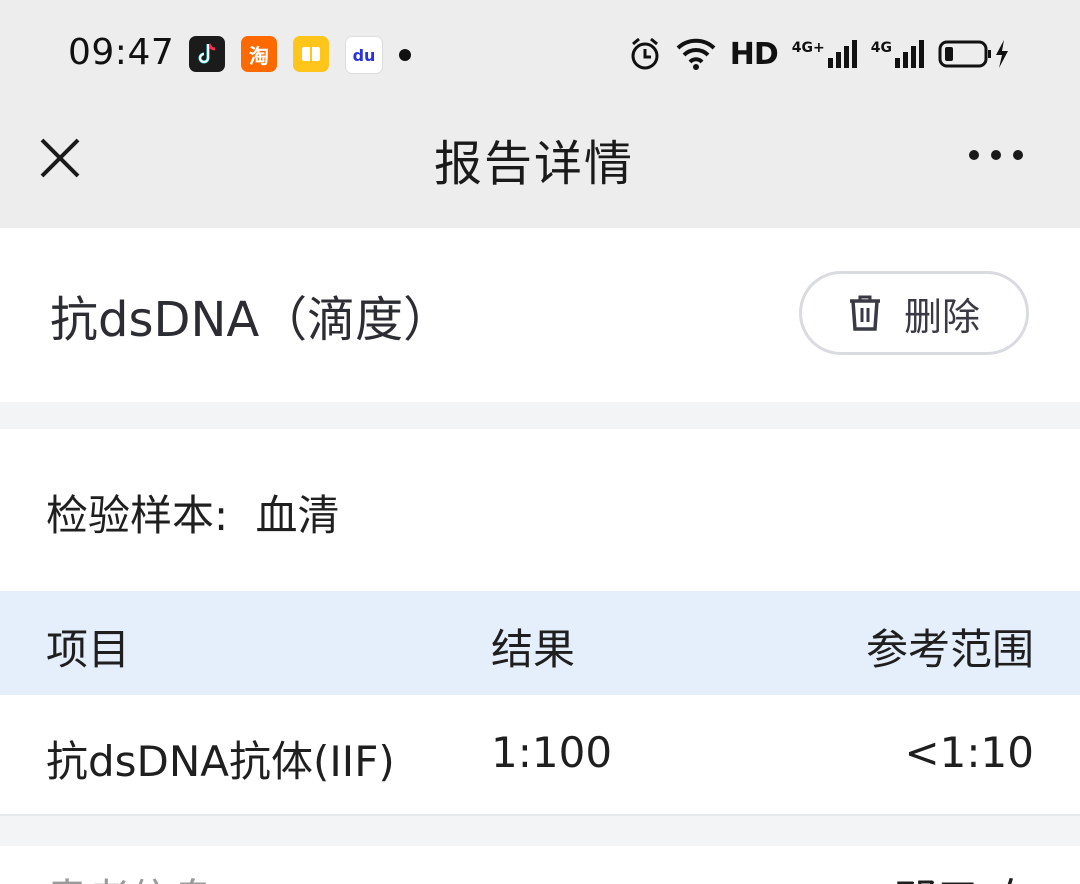 Image resolution: width=1080 pixels, height=884 pixels. Describe the element at coordinates (964, 875) in the screenshot. I see `next-section-value: 邓三 女` at that location.